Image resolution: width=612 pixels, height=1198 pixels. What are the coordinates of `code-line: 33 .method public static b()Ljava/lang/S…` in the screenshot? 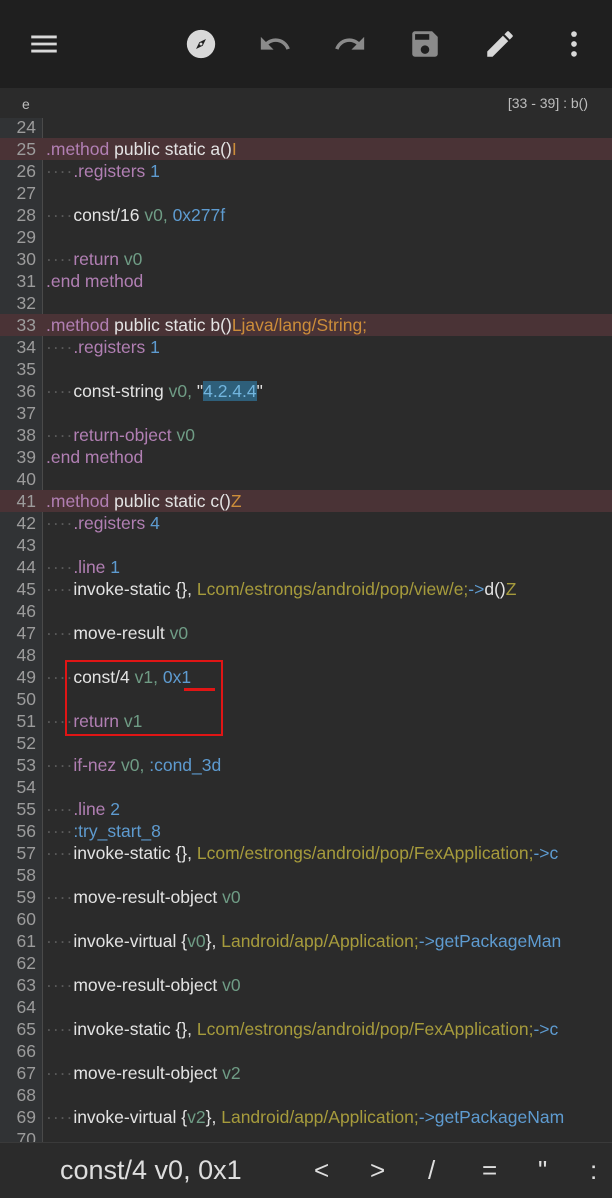 It's located at (306, 325).